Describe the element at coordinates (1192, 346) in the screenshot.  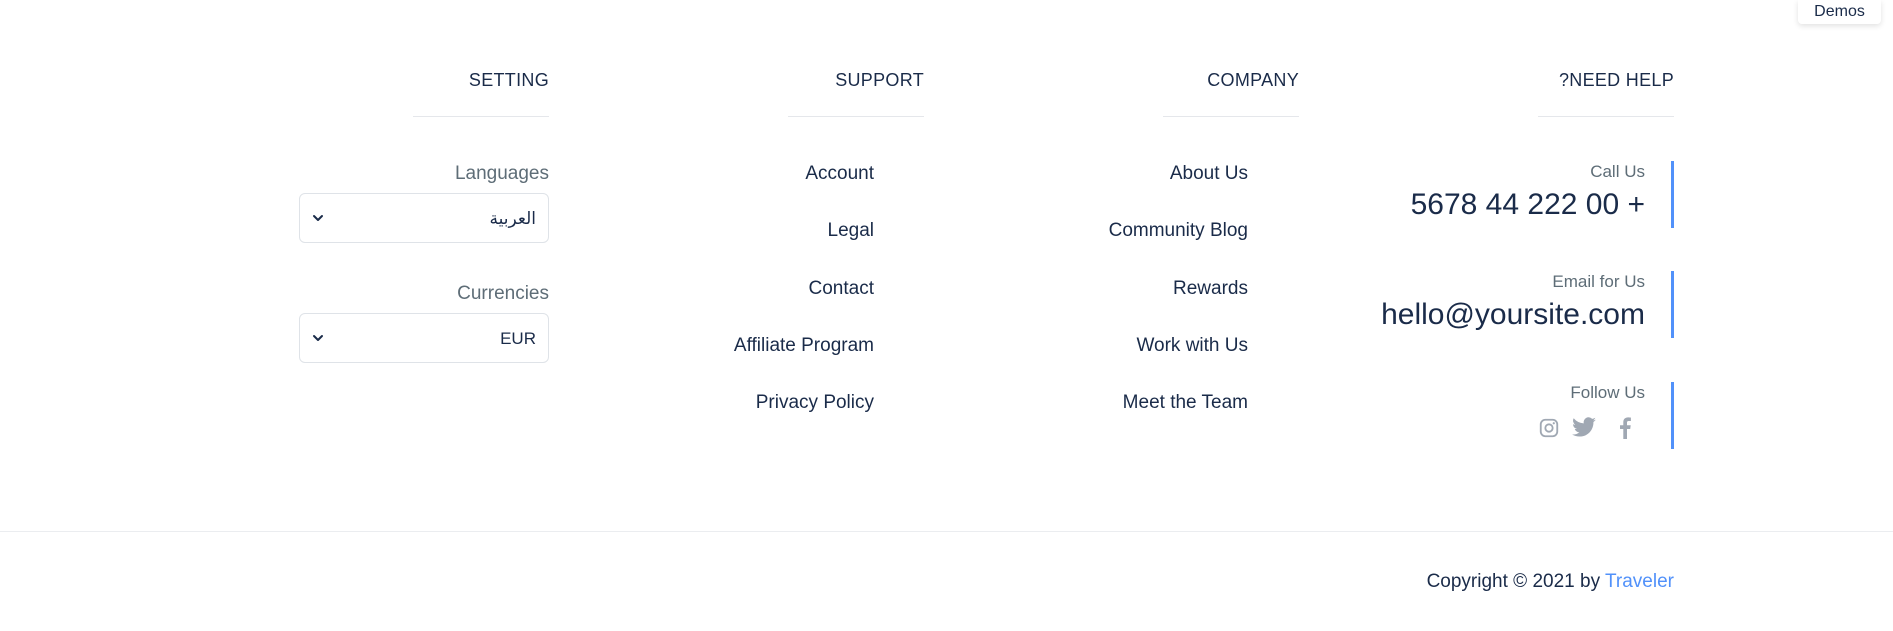
I see `company-link-work-with-us: Work with Us` at that location.